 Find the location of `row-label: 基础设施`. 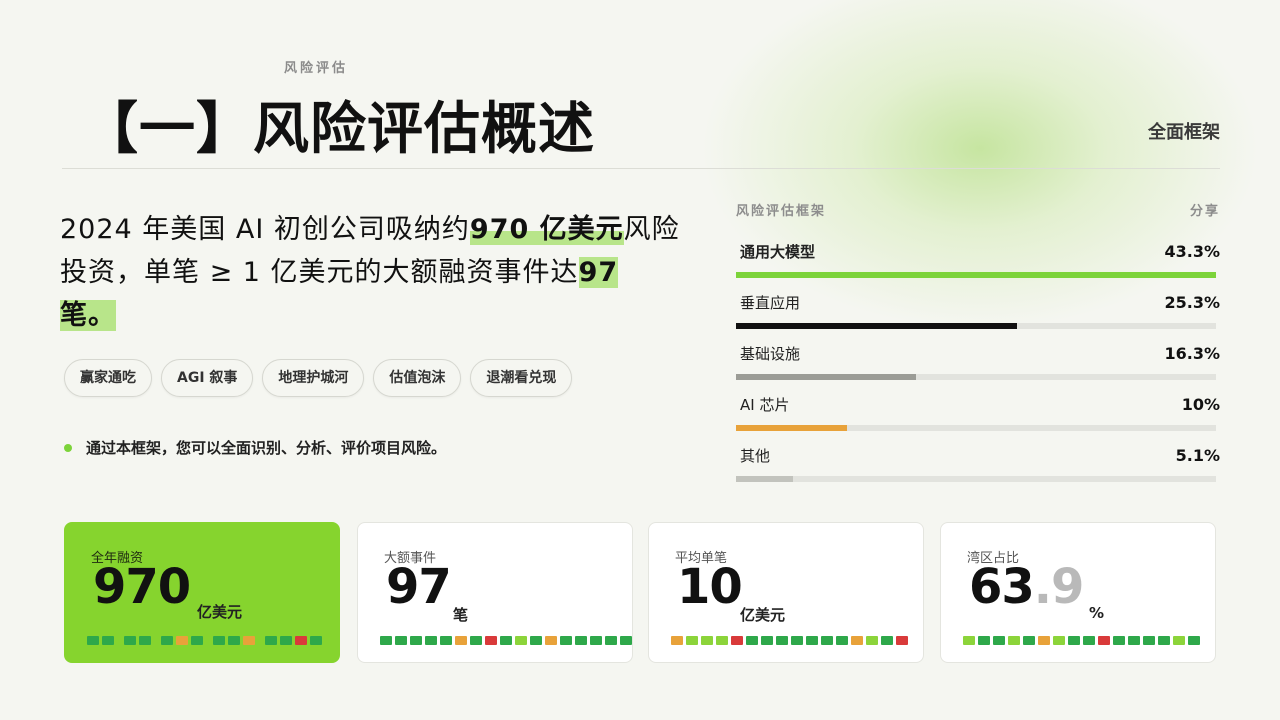

row-label: 基础设施 is located at coordinates (770, 354).